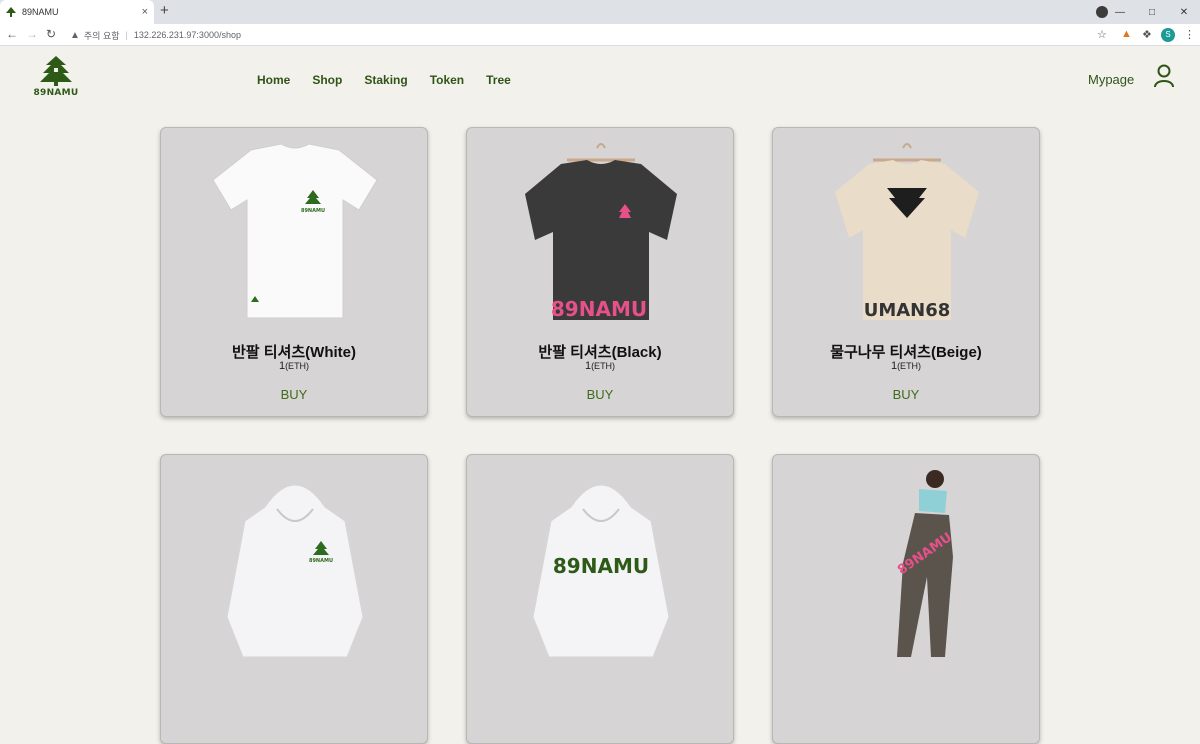  Describe the element at coordinates (1189, 34) in the screenshot. I see `browser-menu-icon: ⋮` at that location.